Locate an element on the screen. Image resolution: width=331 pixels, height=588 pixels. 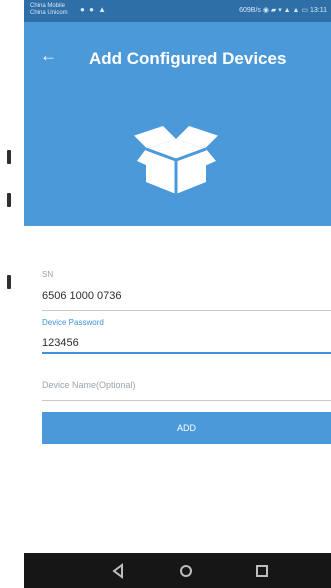
sn-label: SN is located at coordinates (48, 274).